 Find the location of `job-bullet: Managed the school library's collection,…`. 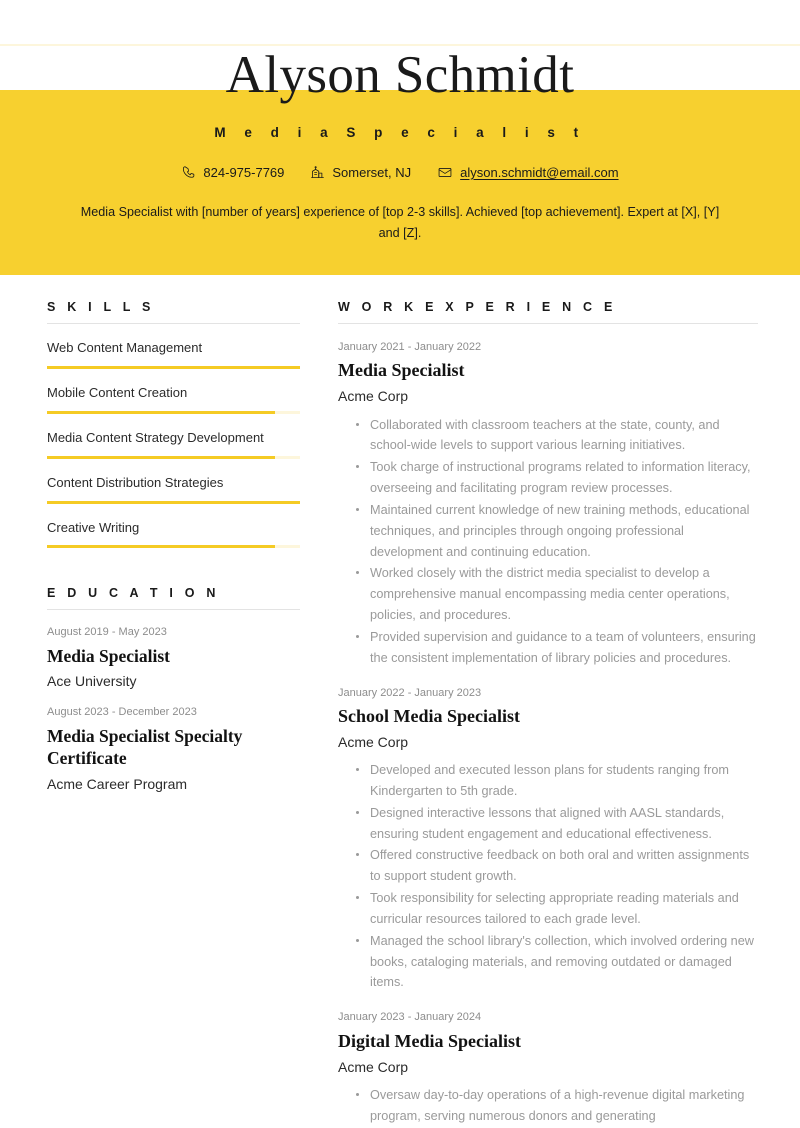

job-bullet: Managed the school library's collection,… is located at coordinates (557, 962).